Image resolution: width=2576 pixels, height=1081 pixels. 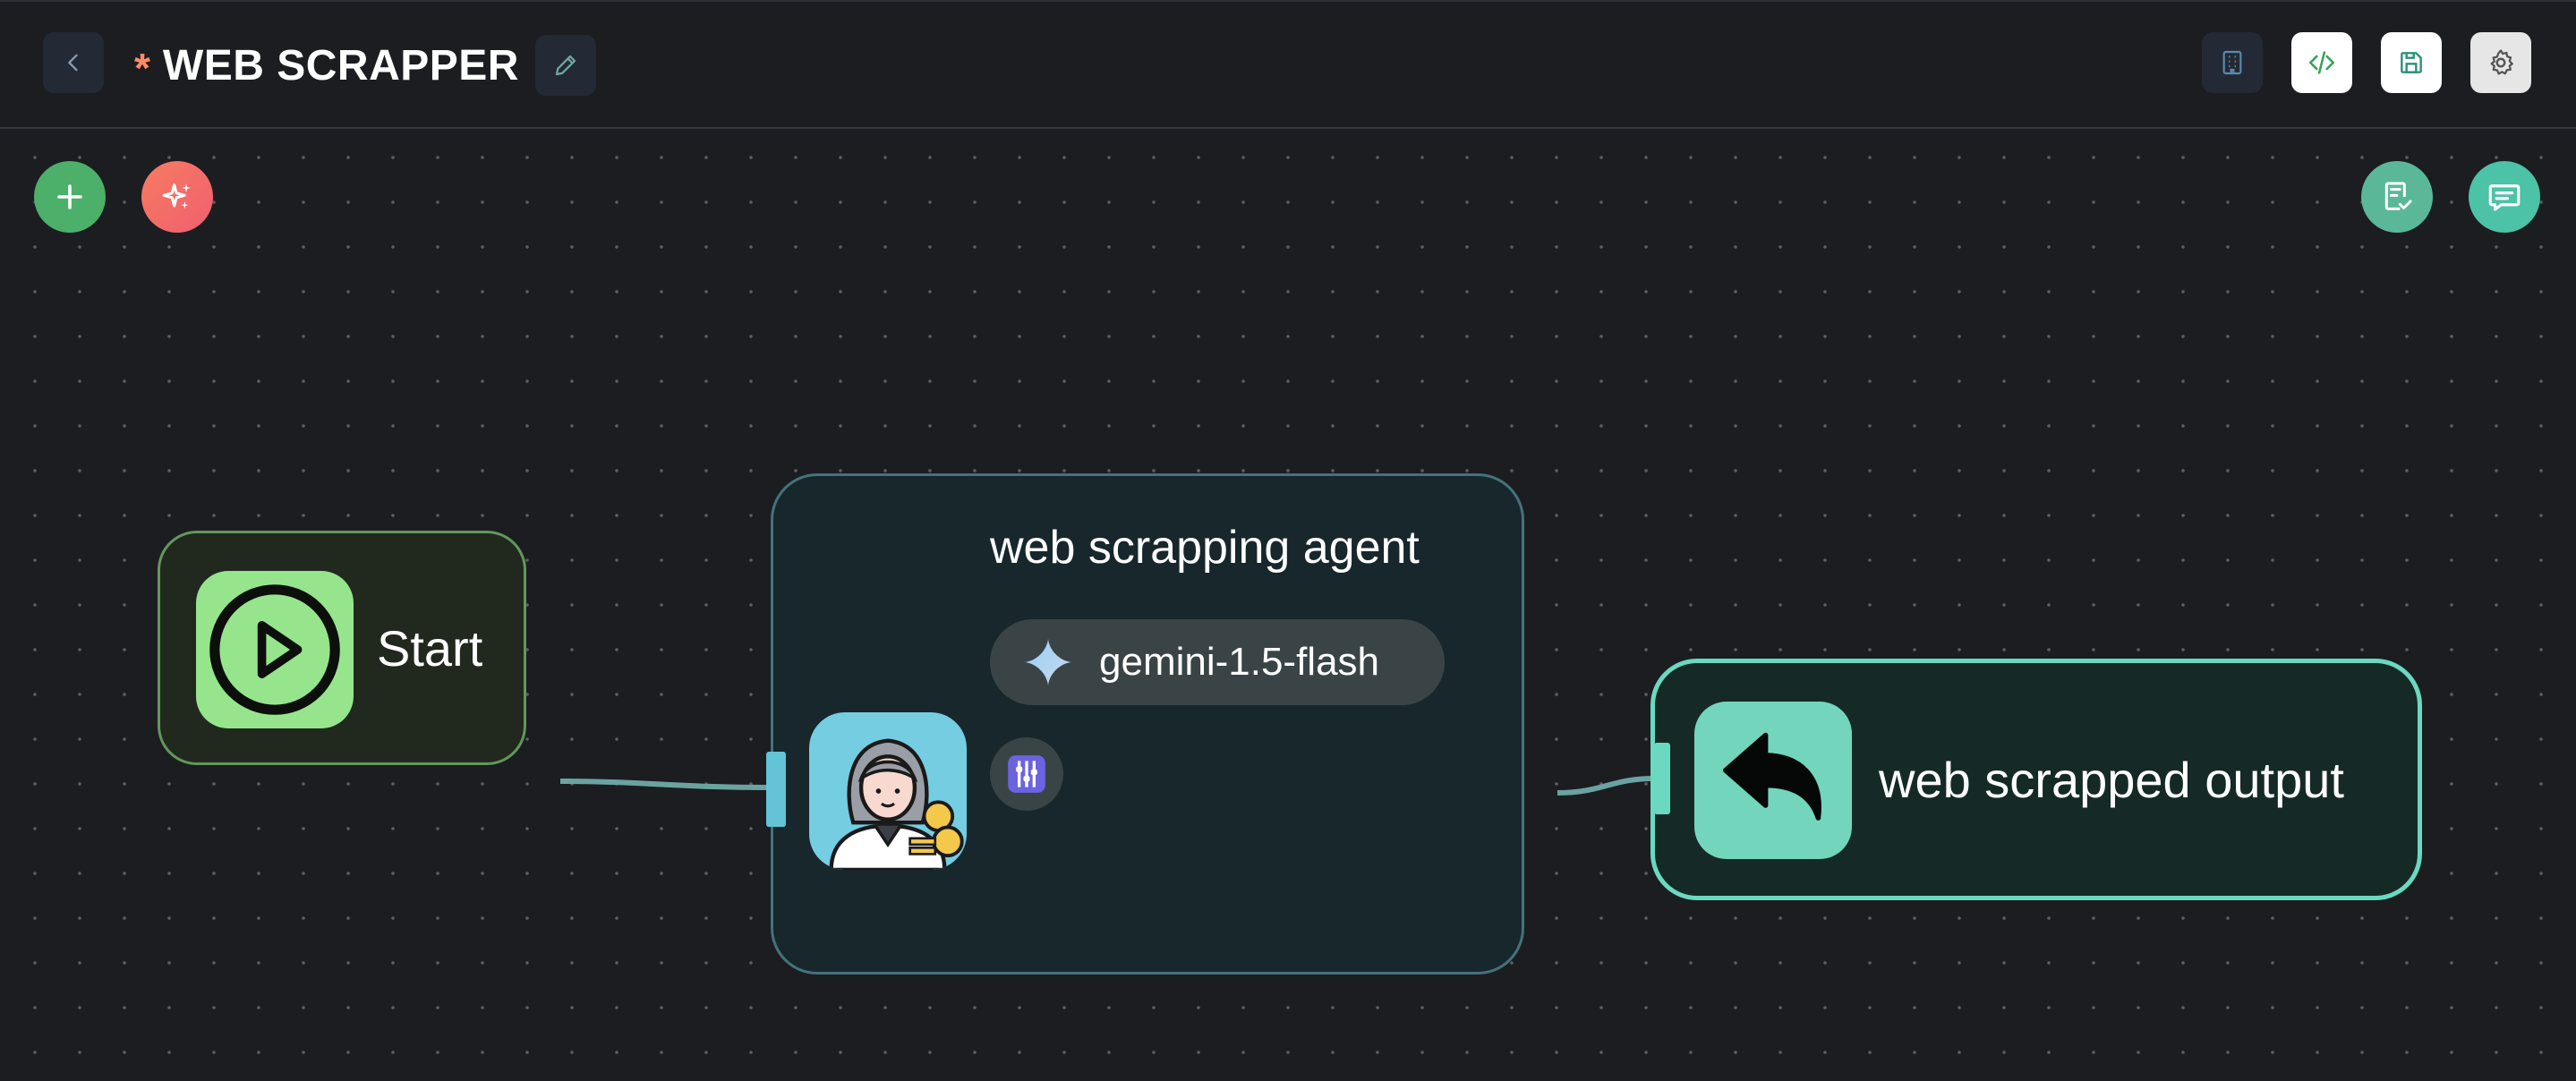 I want to click on output-node-icon, so click(x=1773, y=780).